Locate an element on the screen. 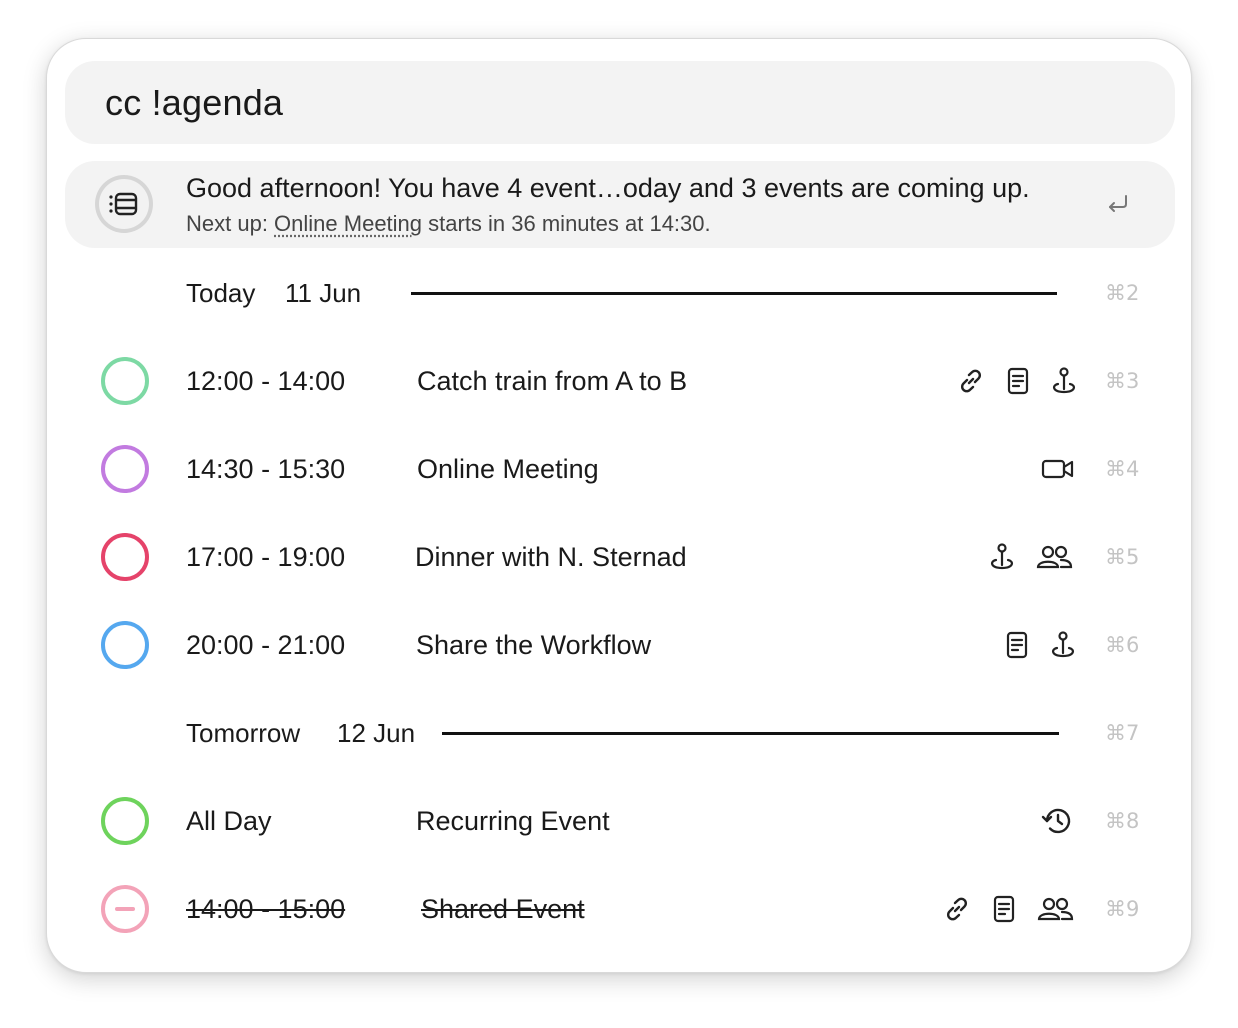 The image size is (1238, 1028). search-bar: cc !agenda is located at coordinates (620, 102).